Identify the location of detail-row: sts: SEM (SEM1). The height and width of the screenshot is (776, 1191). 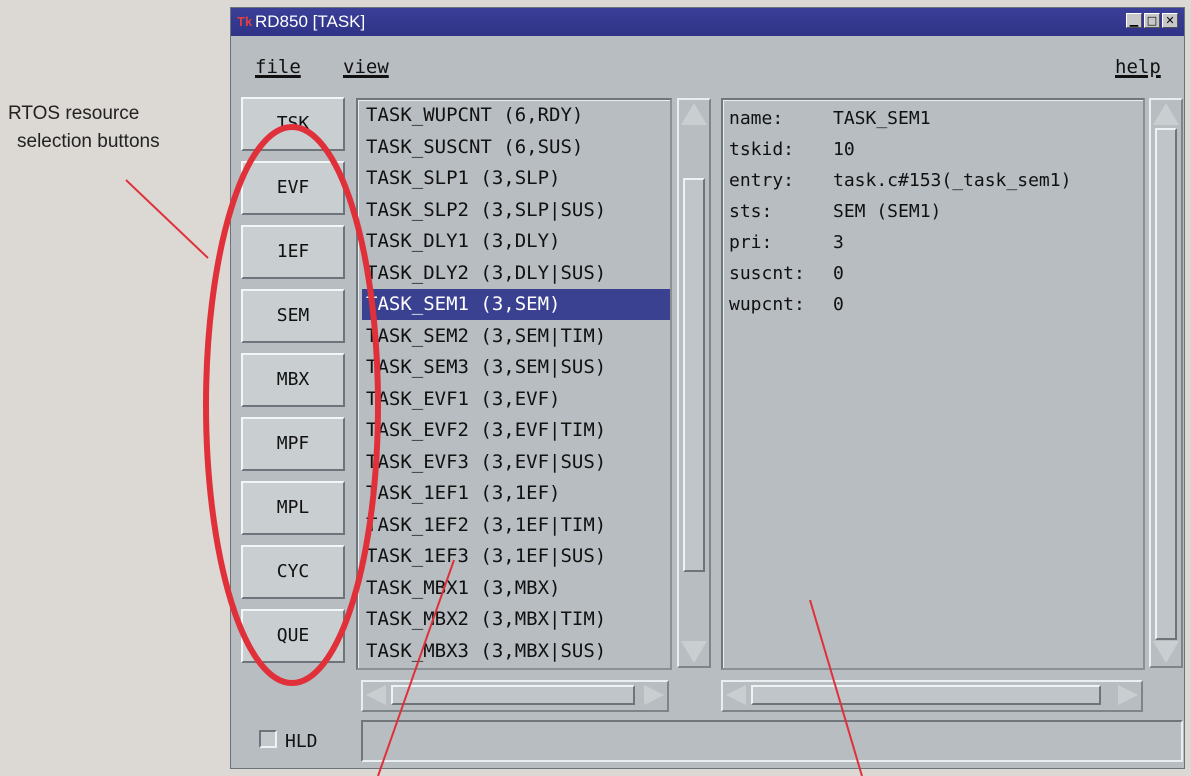
(835, 211).